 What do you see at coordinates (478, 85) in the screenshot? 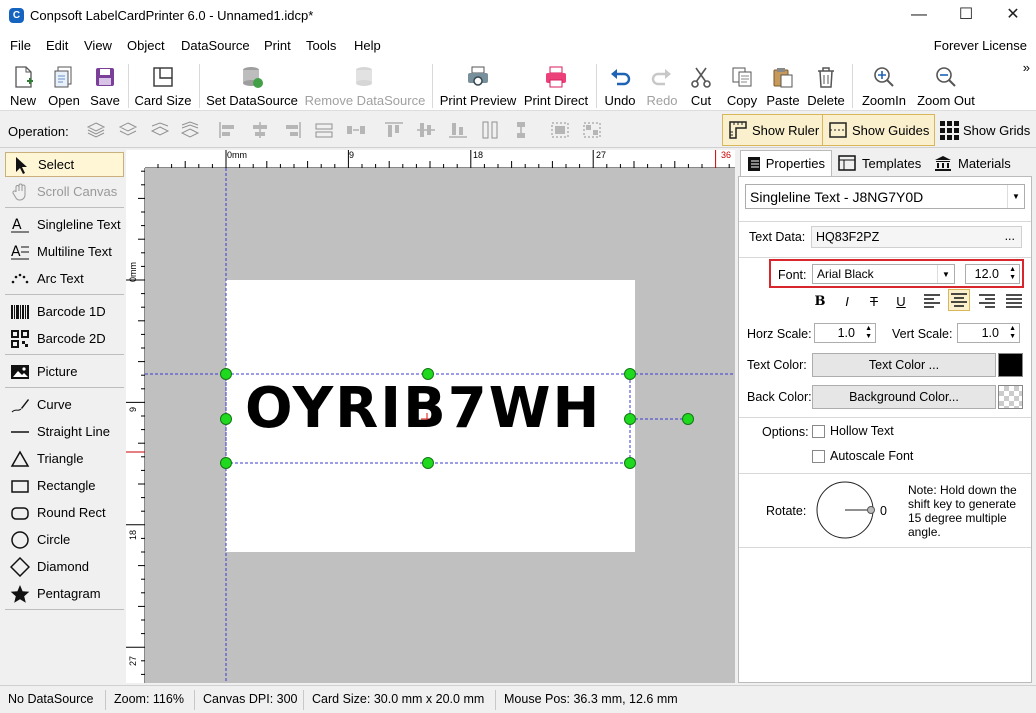
I see `print-preview-button: Print Preview` at bounding box center [478, 85].